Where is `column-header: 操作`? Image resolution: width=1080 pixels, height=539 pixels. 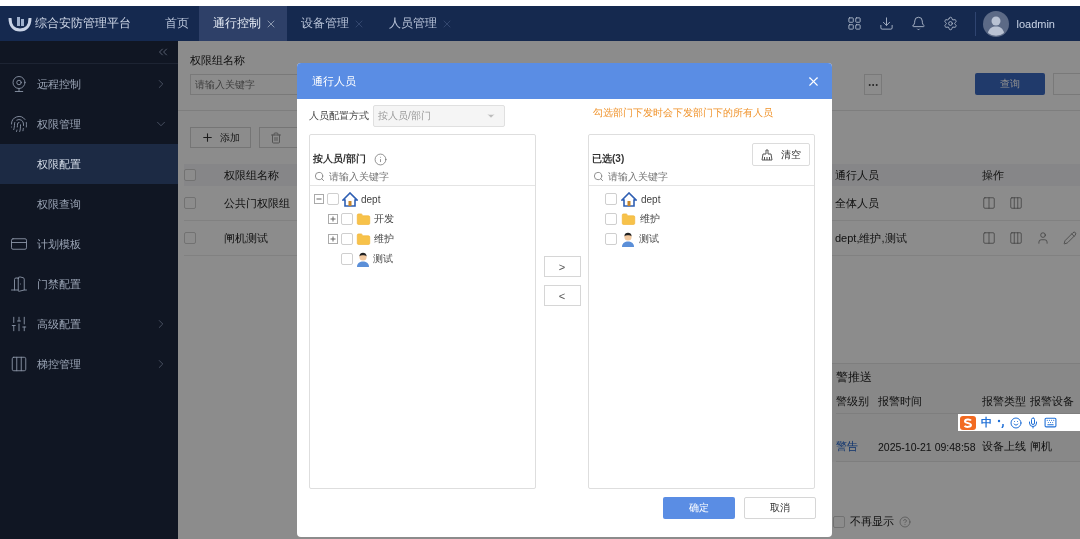 column-header: 操作 is located at coordinates (993, 175).